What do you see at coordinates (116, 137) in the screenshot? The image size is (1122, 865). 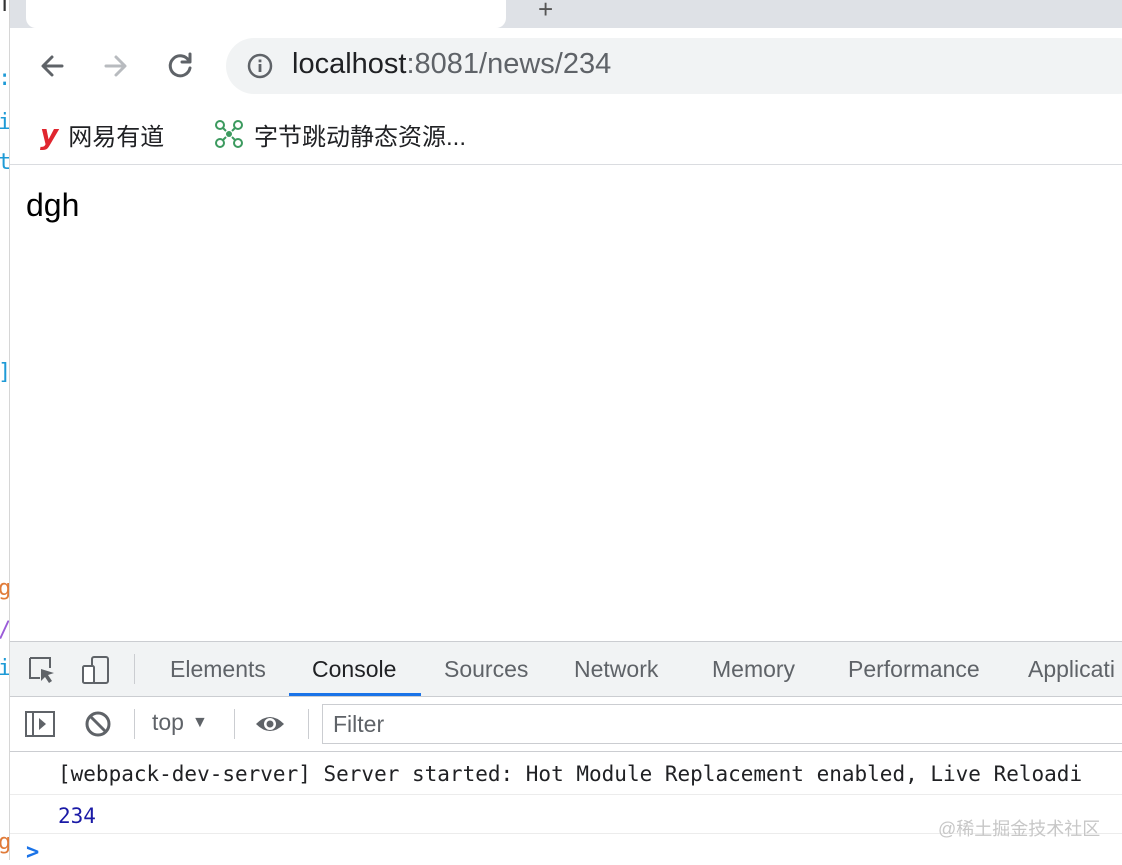 I see `bookmark-label: 网易有道` at bounding box center [116, 137].